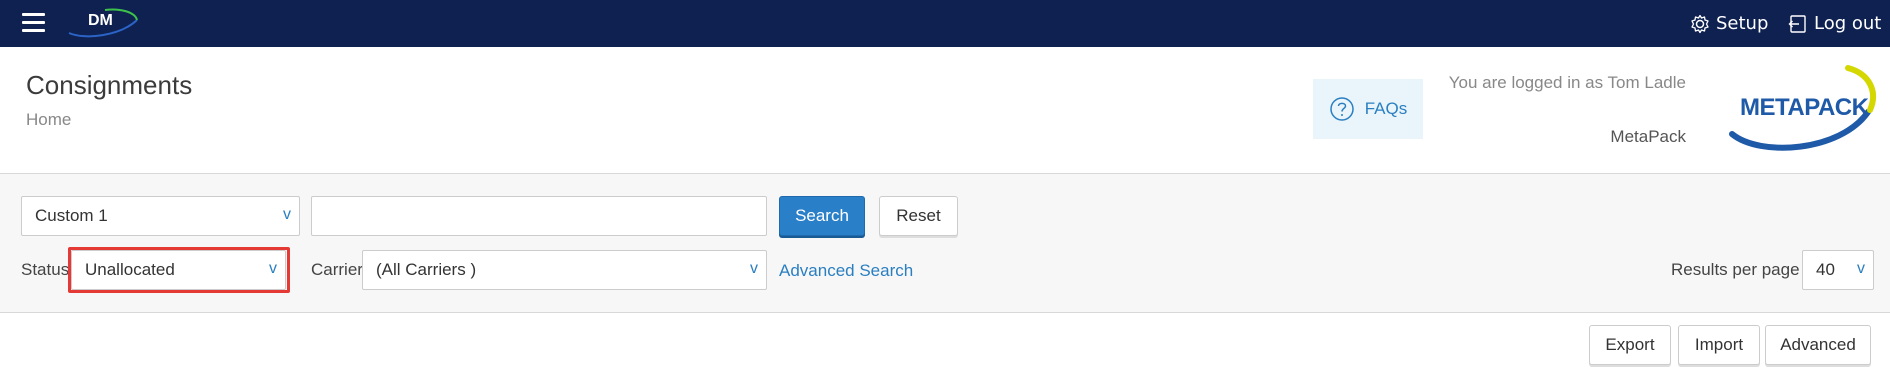 This screenshot has height=388, width=1890. I want to click on search-field-value: Custom 1, so click(71, 215).